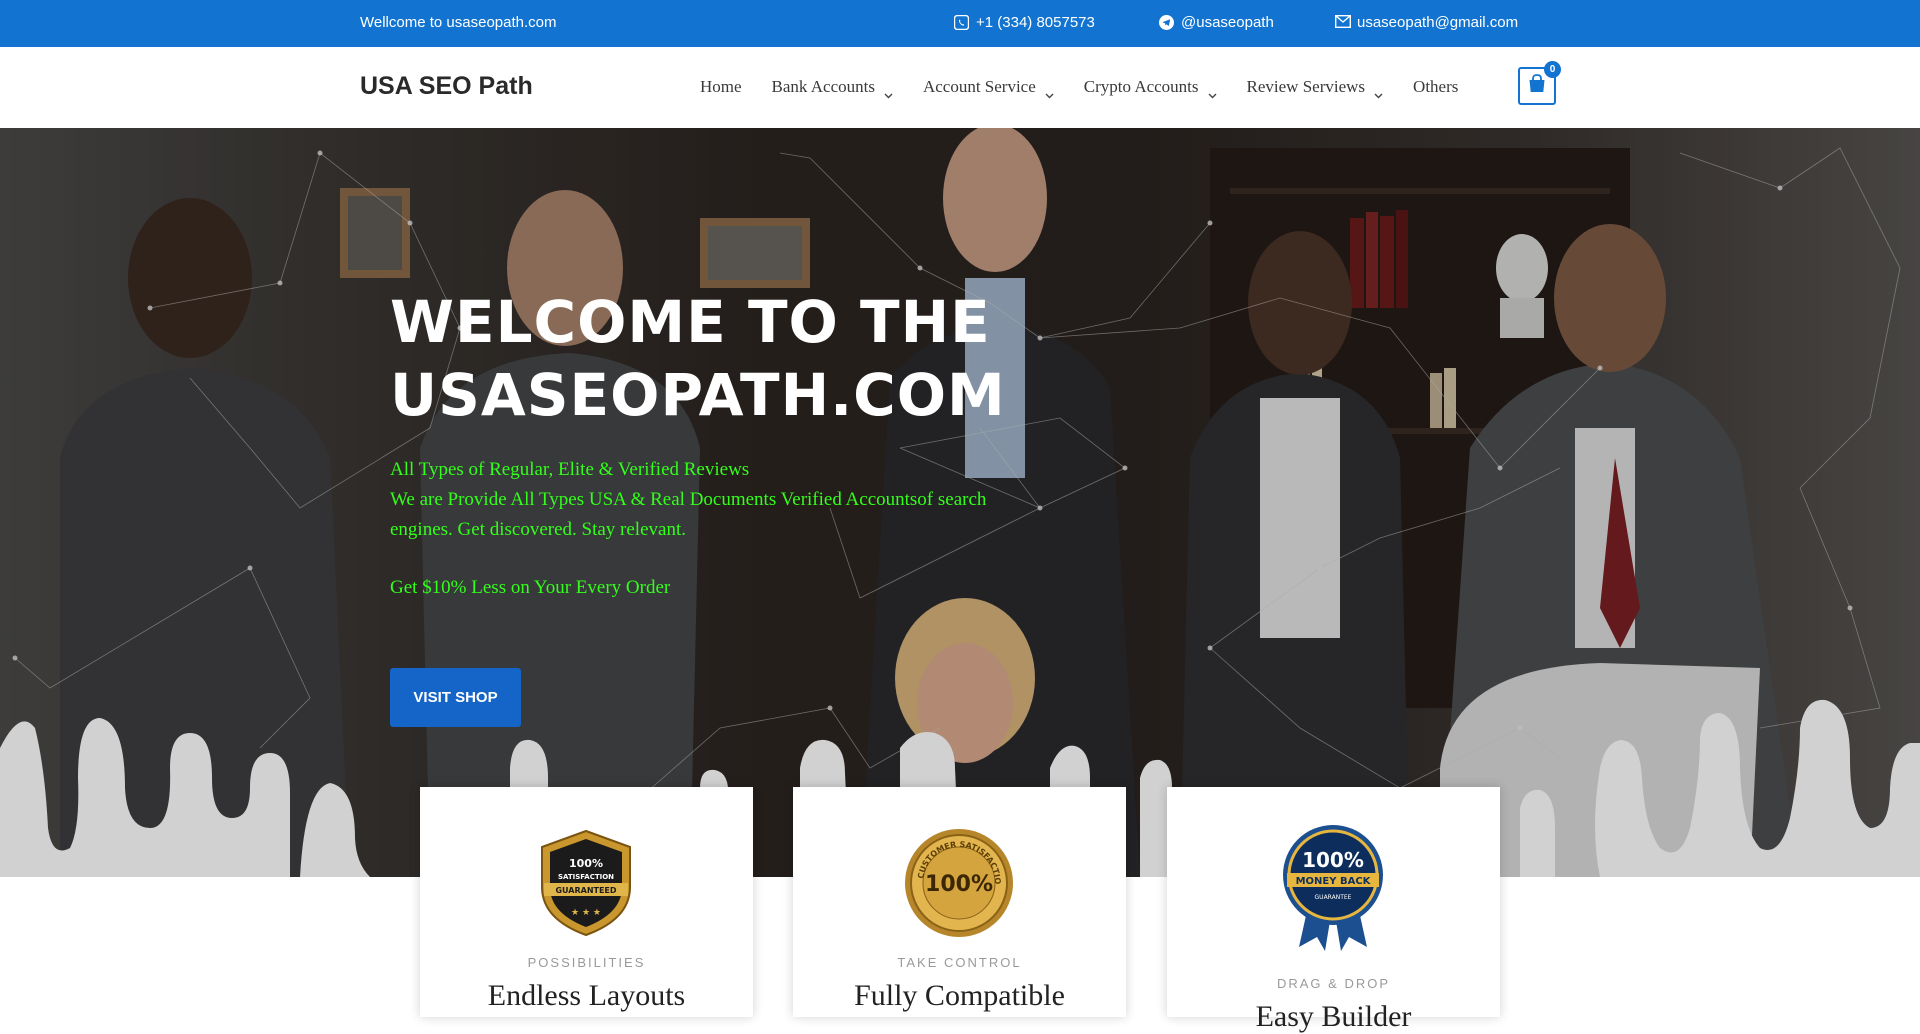 The image size is (1920, 1034). What do you see at coordinates (1334, 881) in the screenshot?
I see `badge3-mid: MONEY BACK` at bounding box center [1334, 881].